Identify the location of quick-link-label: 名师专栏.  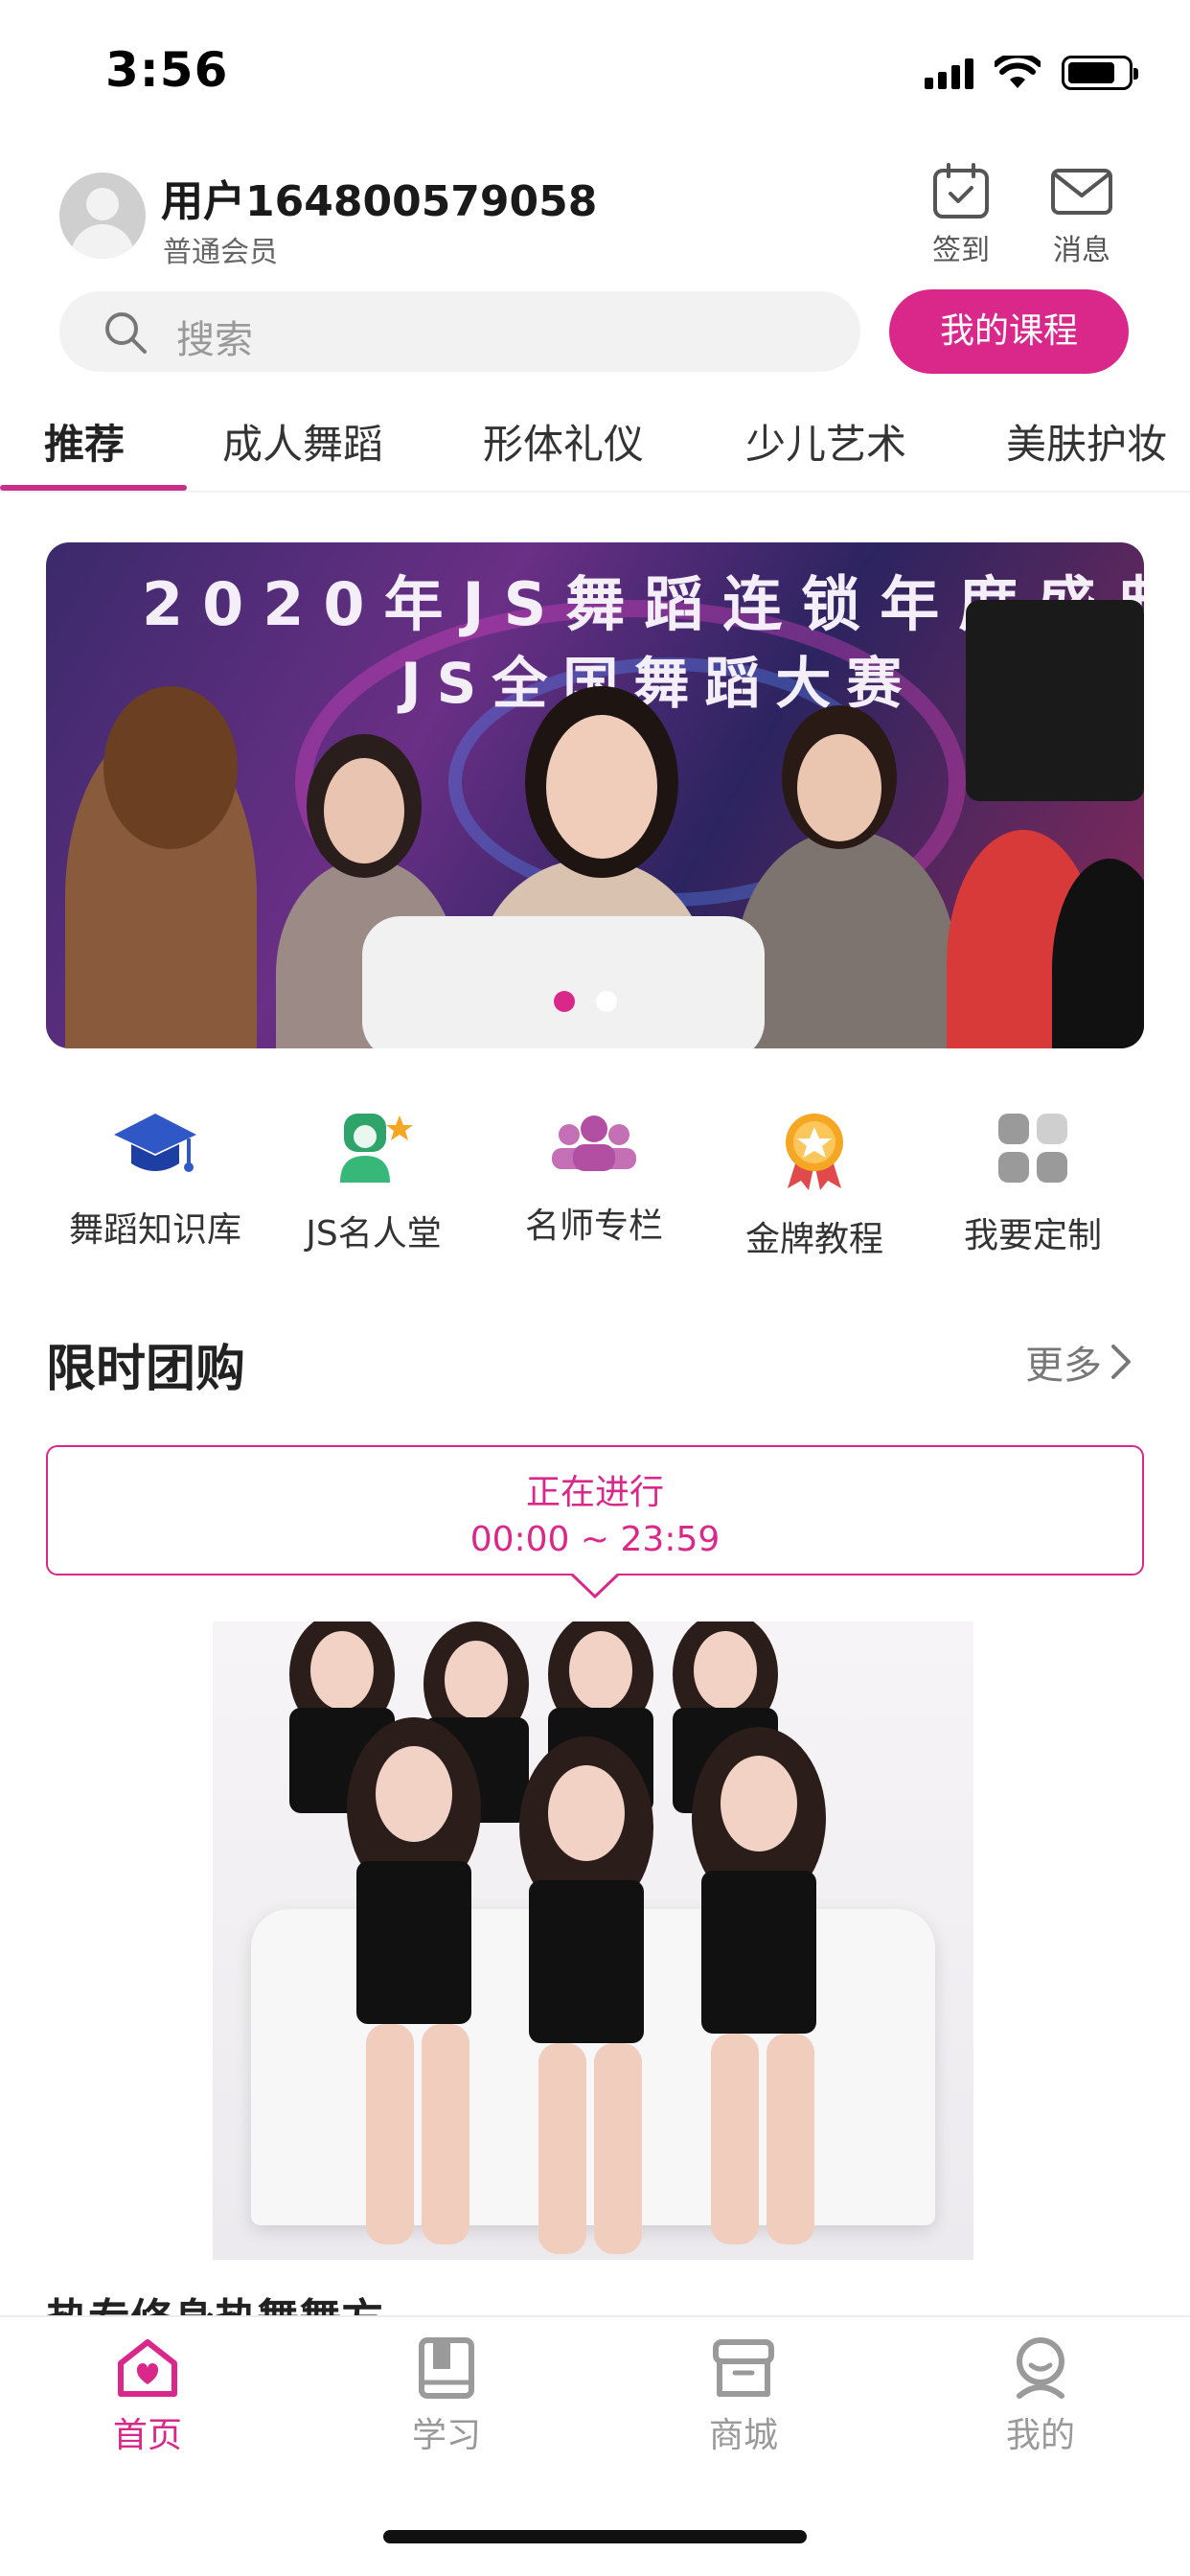
(593, 1226).